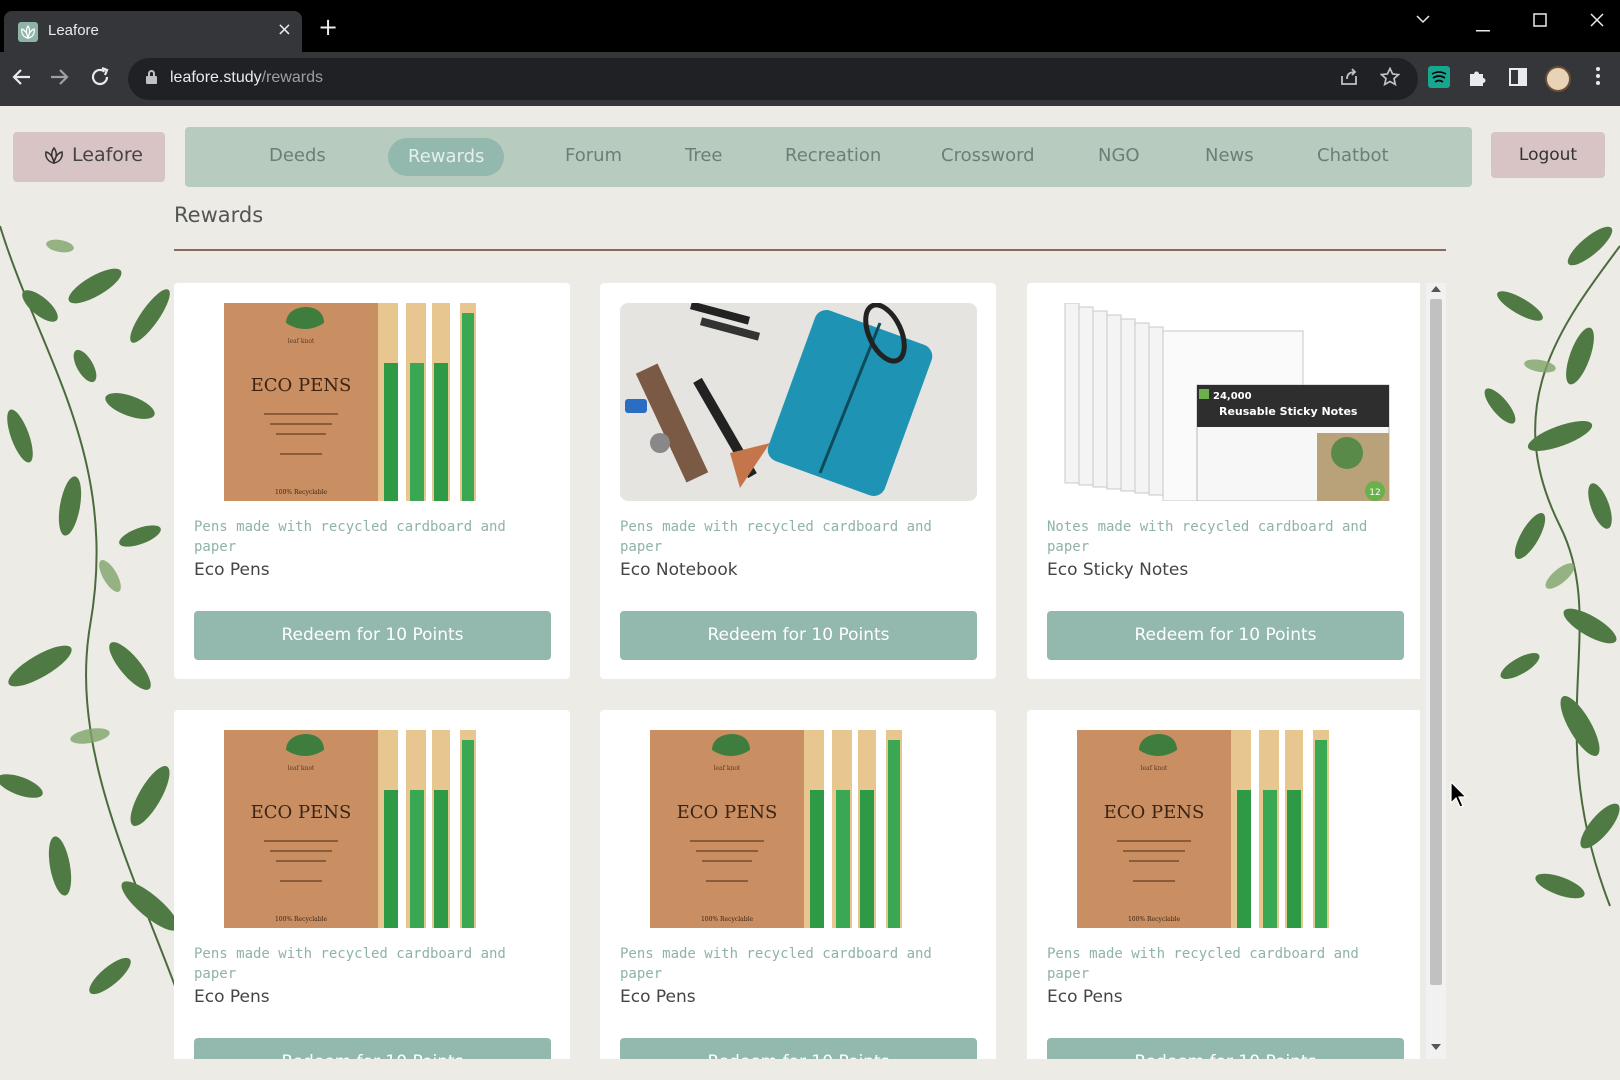 The height and width of the screenshot is (1080, 1620). I want to click on decorative-leaves-right, so click(1552, 566).